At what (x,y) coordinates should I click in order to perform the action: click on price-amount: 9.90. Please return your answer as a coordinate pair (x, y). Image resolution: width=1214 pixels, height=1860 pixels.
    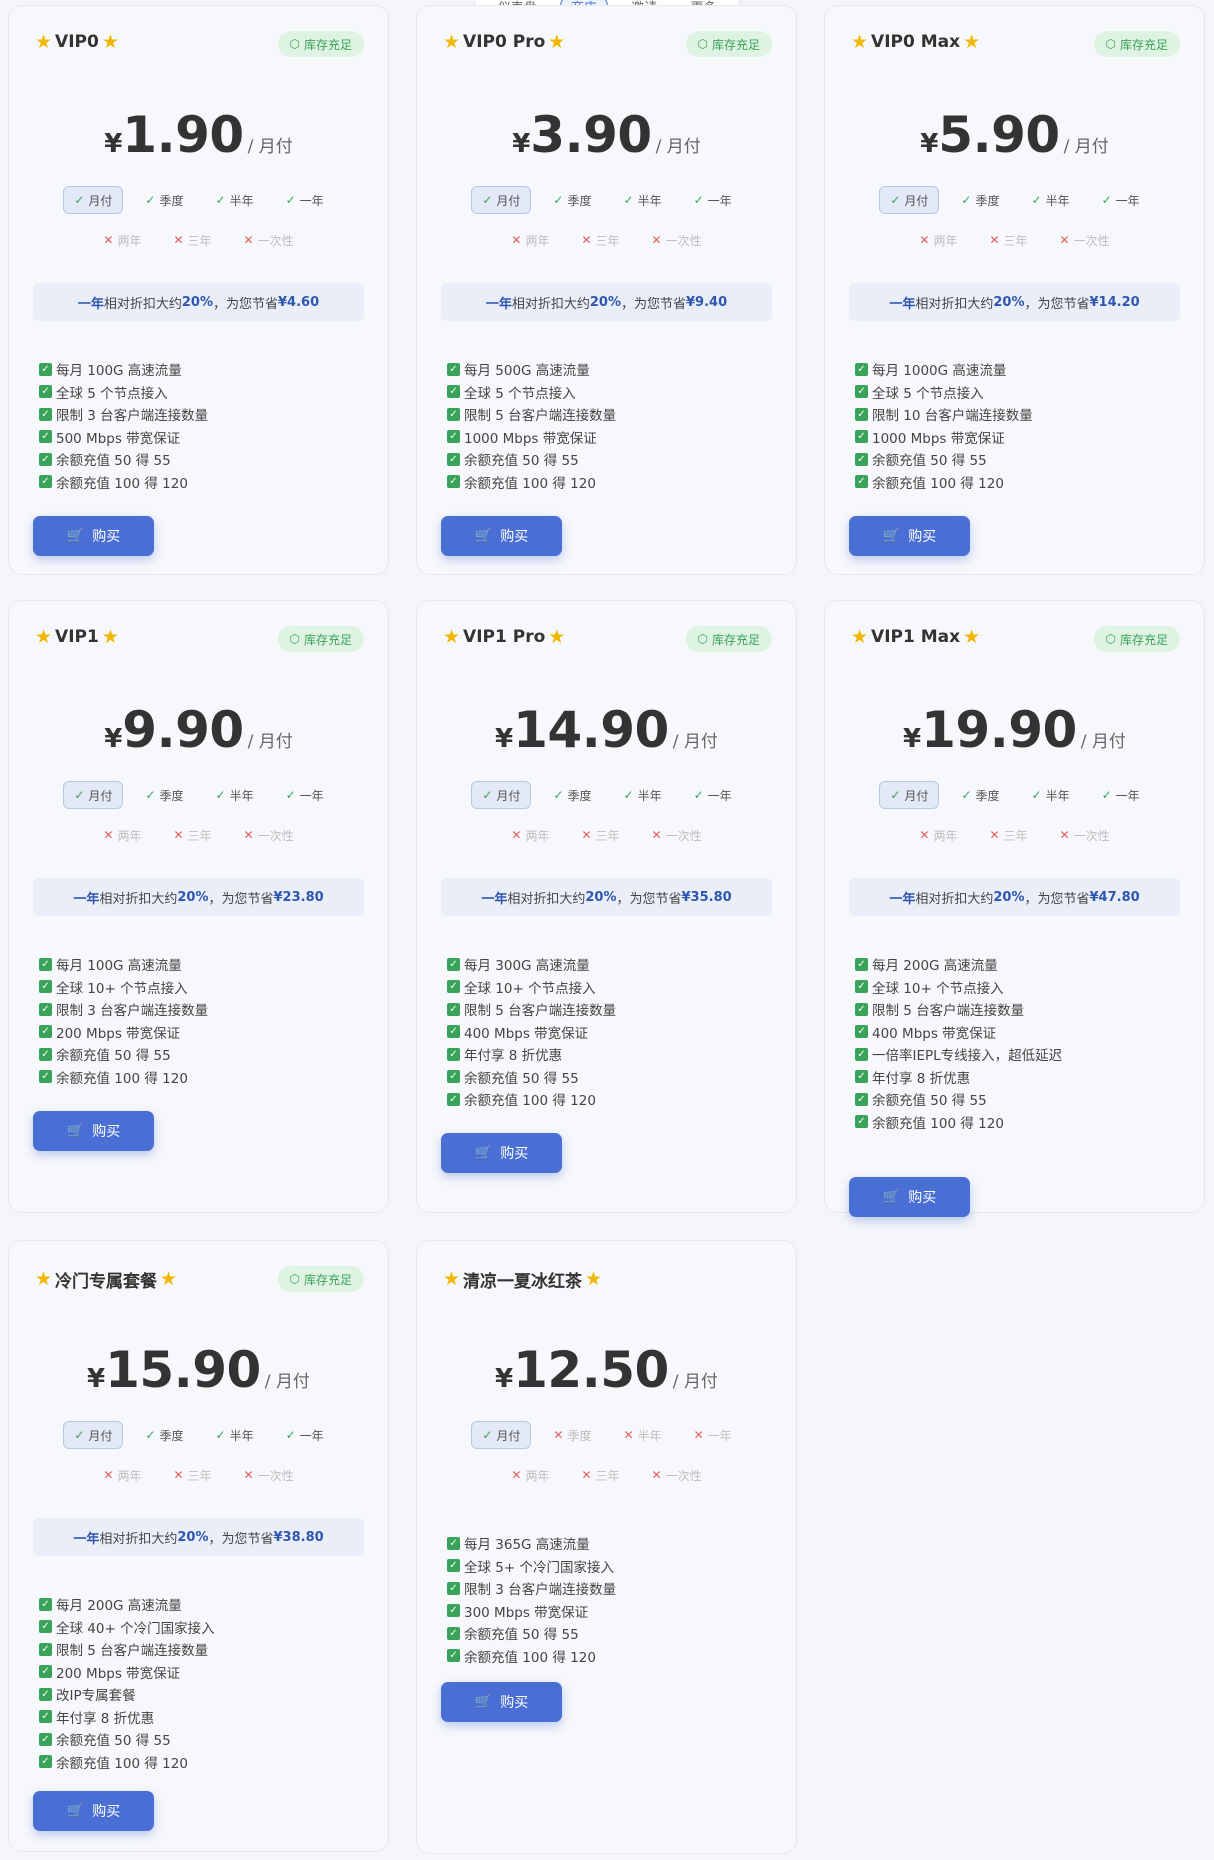
    Looking at the image, I should click on (183, 730).